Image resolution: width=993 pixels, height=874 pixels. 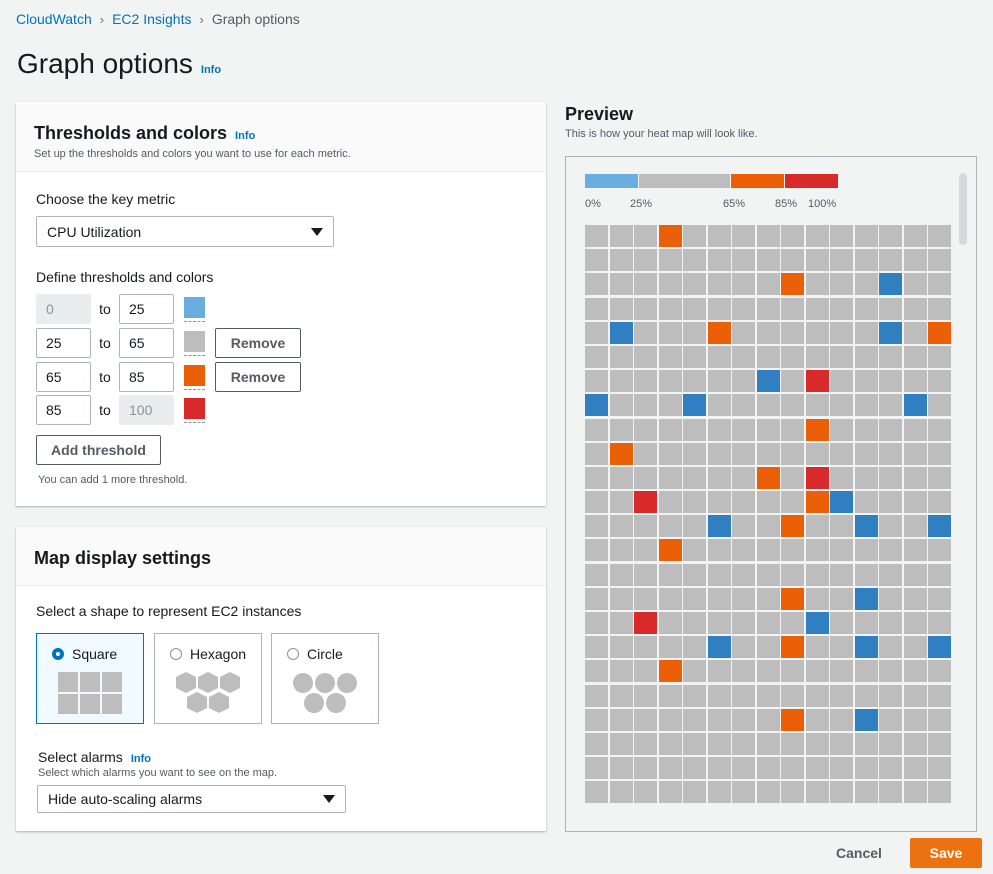 I want to click on remove-threshold-button: Remove, so click(x=258, y=343).